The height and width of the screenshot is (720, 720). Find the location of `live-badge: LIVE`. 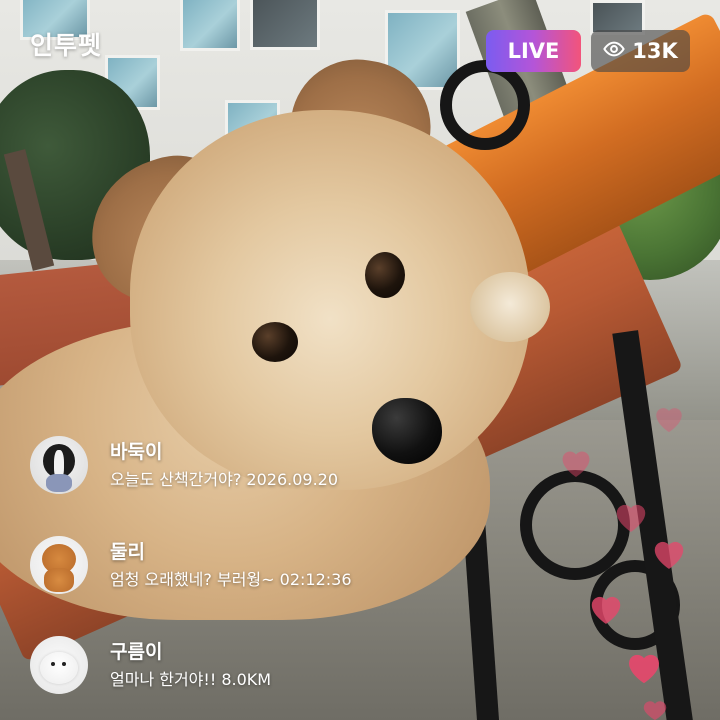

live-badge: LIVE is located at coordinates (533, 51).